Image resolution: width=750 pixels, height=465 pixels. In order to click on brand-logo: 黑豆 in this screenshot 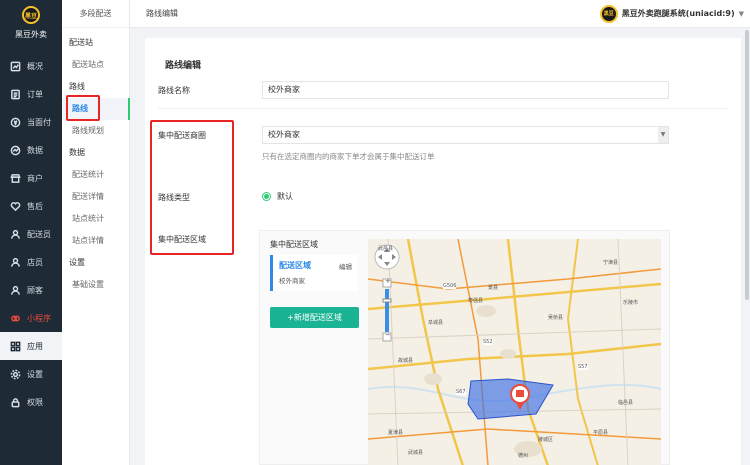, I will do `click(31, 15)`.